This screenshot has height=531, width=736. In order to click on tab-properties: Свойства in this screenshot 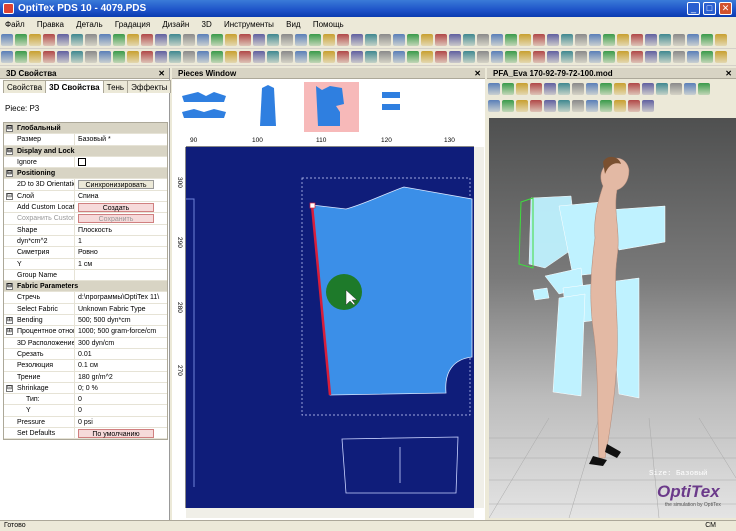, I will do `click(25, 86)`.